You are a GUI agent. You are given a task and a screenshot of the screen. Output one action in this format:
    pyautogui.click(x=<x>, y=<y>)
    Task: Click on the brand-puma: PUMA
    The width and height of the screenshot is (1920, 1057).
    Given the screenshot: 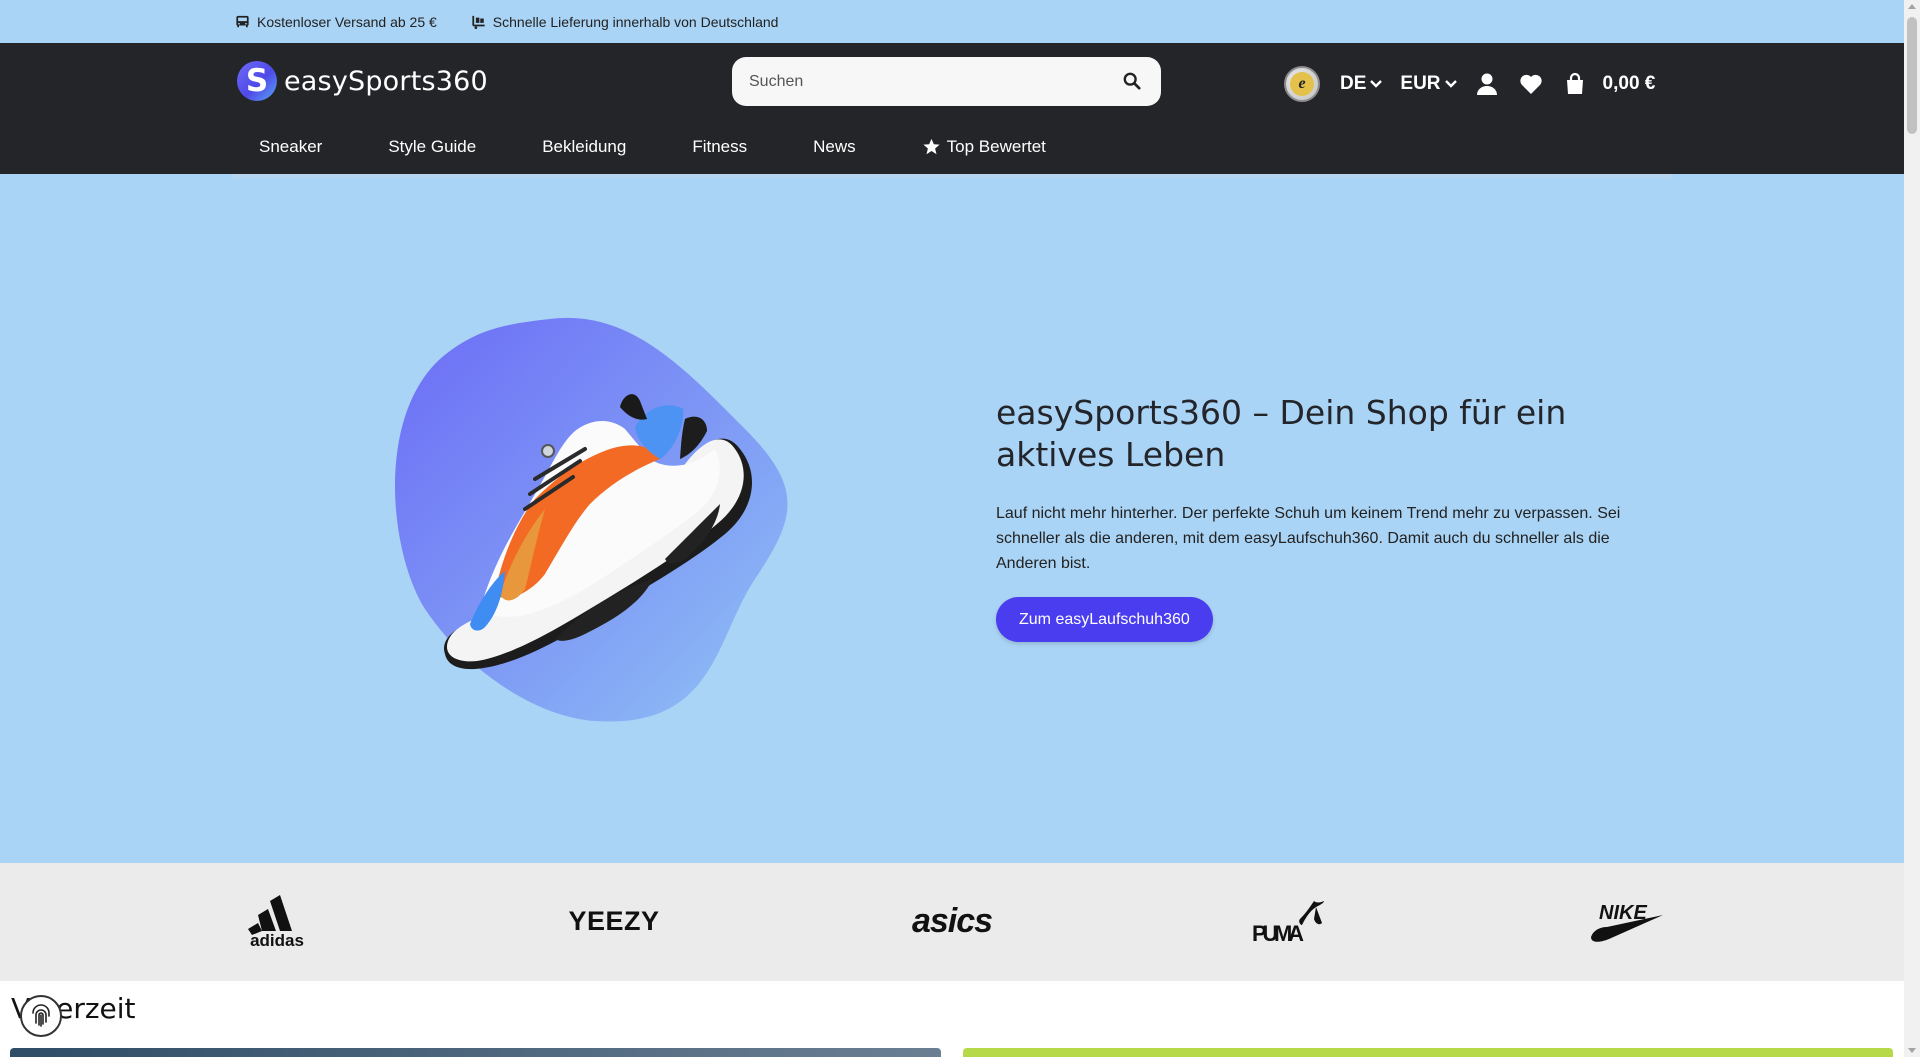 What is the action you would take?
    pyautogui.click(x=1288, y=921)
    